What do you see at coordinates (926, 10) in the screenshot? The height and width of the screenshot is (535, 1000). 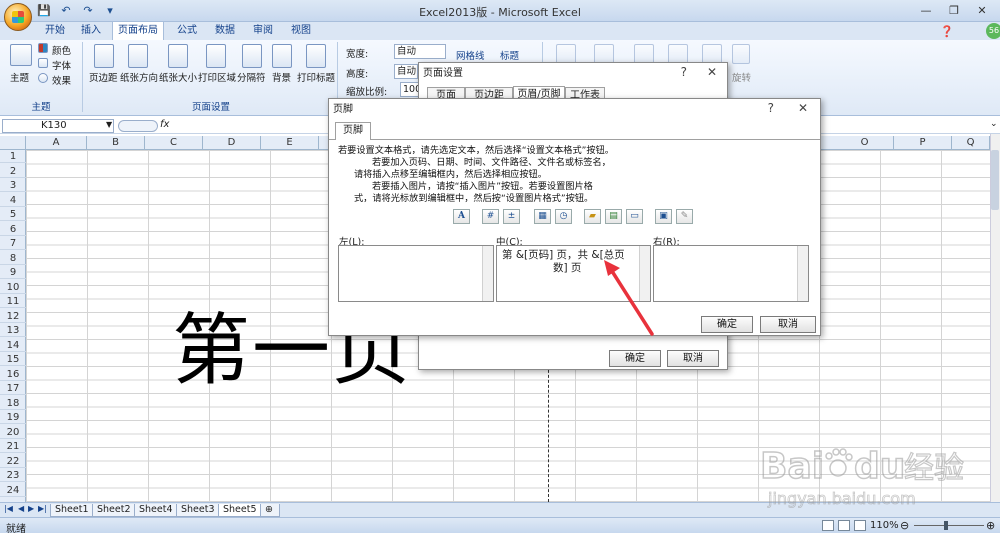 I see `minimize-icon: —` at bounding box center [926, 10].